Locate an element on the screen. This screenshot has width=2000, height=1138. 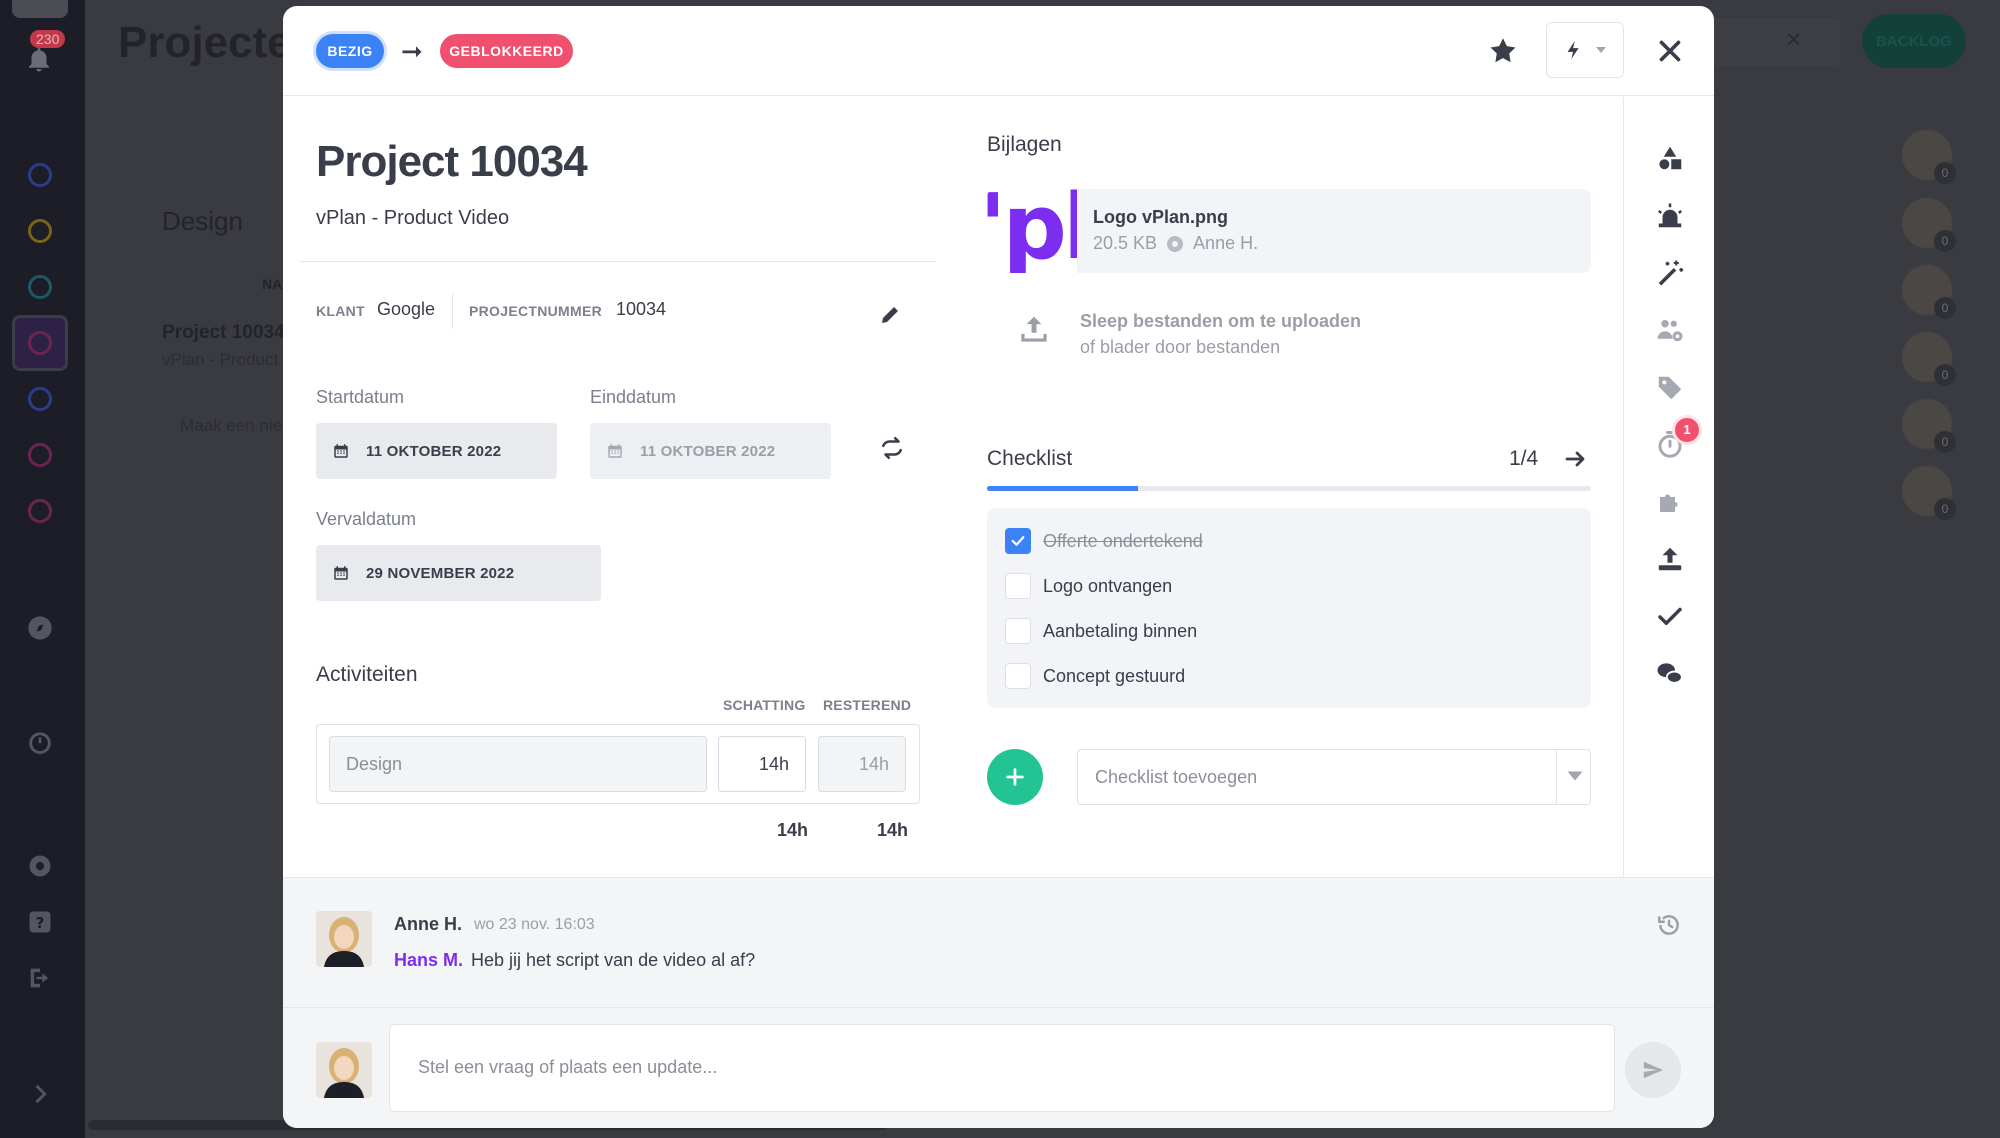
workspace-dot-purple is located at coordinates (40, 343).